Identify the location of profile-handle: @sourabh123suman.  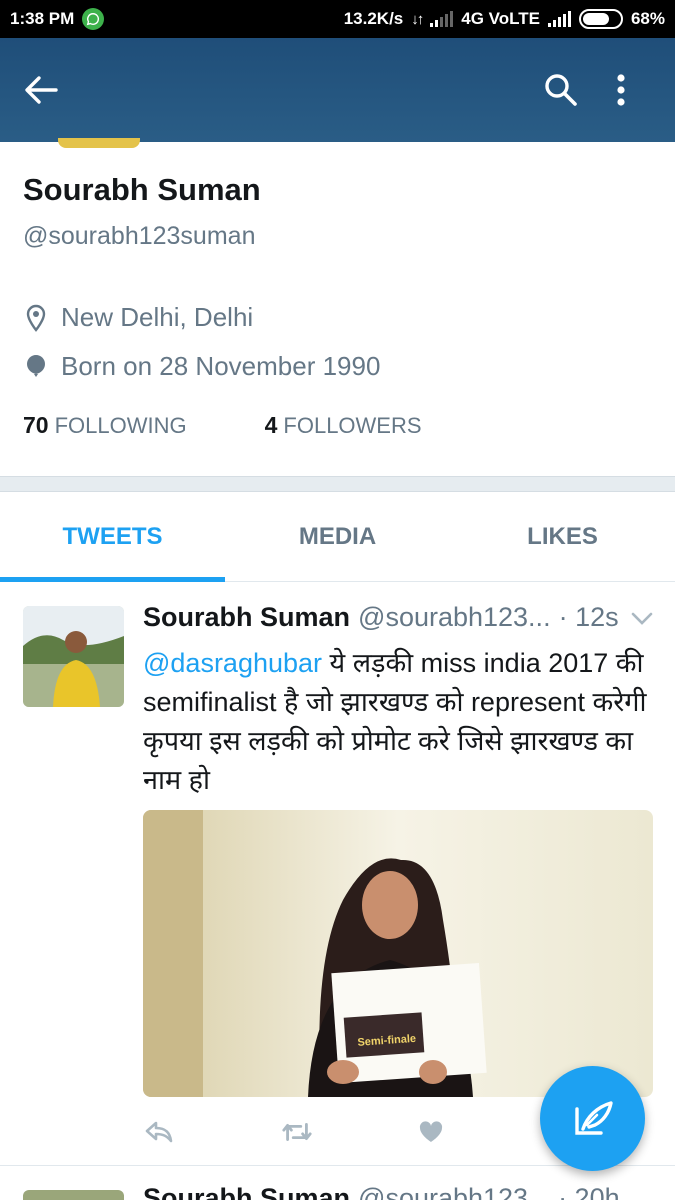
(139, 236).